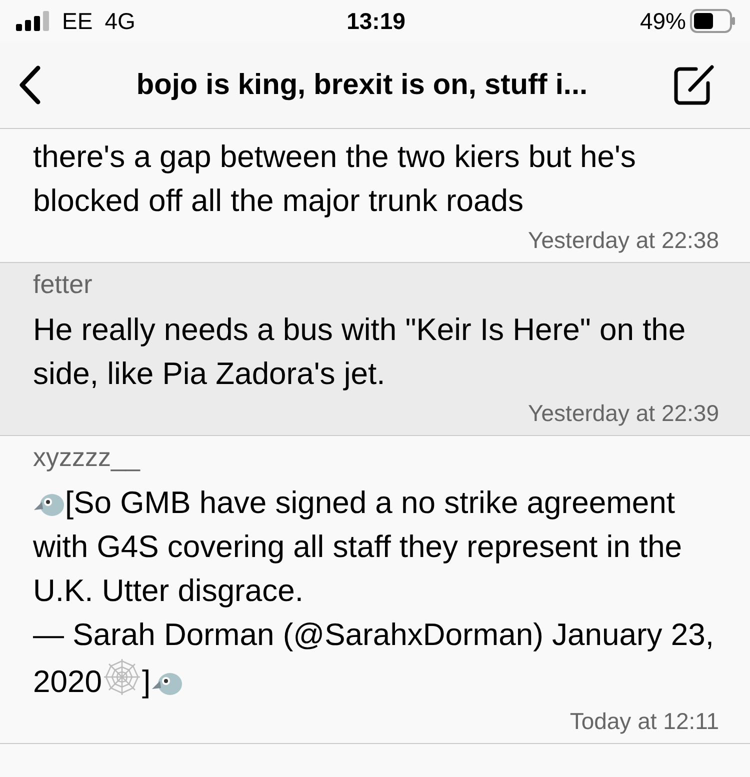 This screenshot has width=750, height=777. I want to click on signal-icon, so click(33, 21).